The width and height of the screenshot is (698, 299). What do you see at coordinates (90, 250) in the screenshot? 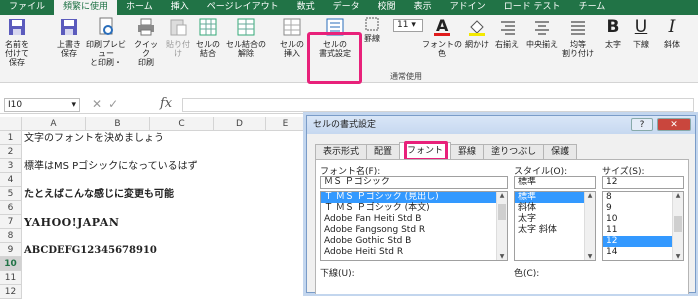
I see `cell-a9: ABCDEFG12345678910` at bounding box center [90, 250].